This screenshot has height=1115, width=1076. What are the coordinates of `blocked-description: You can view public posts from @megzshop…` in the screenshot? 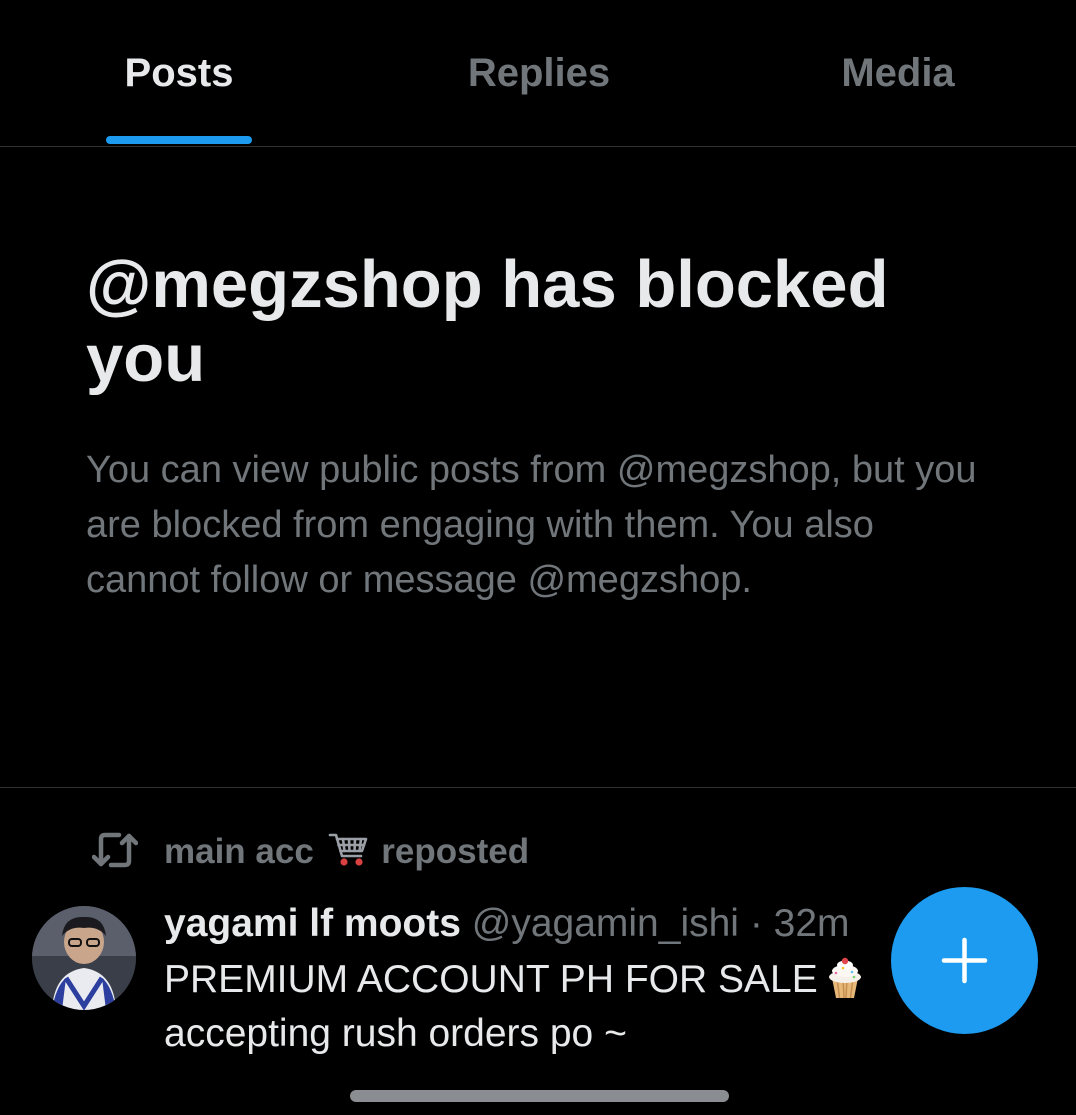 It's located at (531, 525).